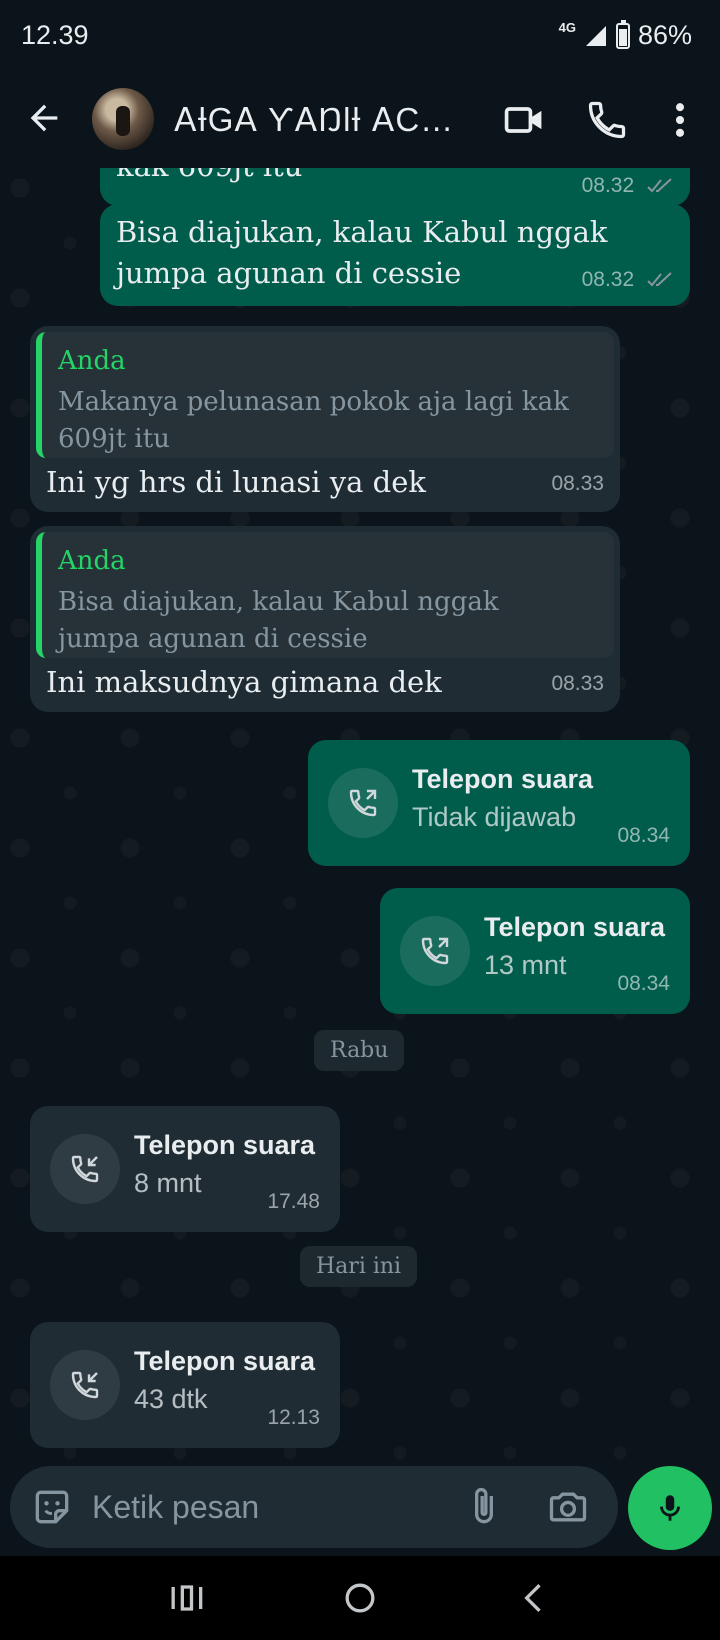  Describe the element at coordinates (262, 1507) in the screenshot. I see `message-input` at that location.